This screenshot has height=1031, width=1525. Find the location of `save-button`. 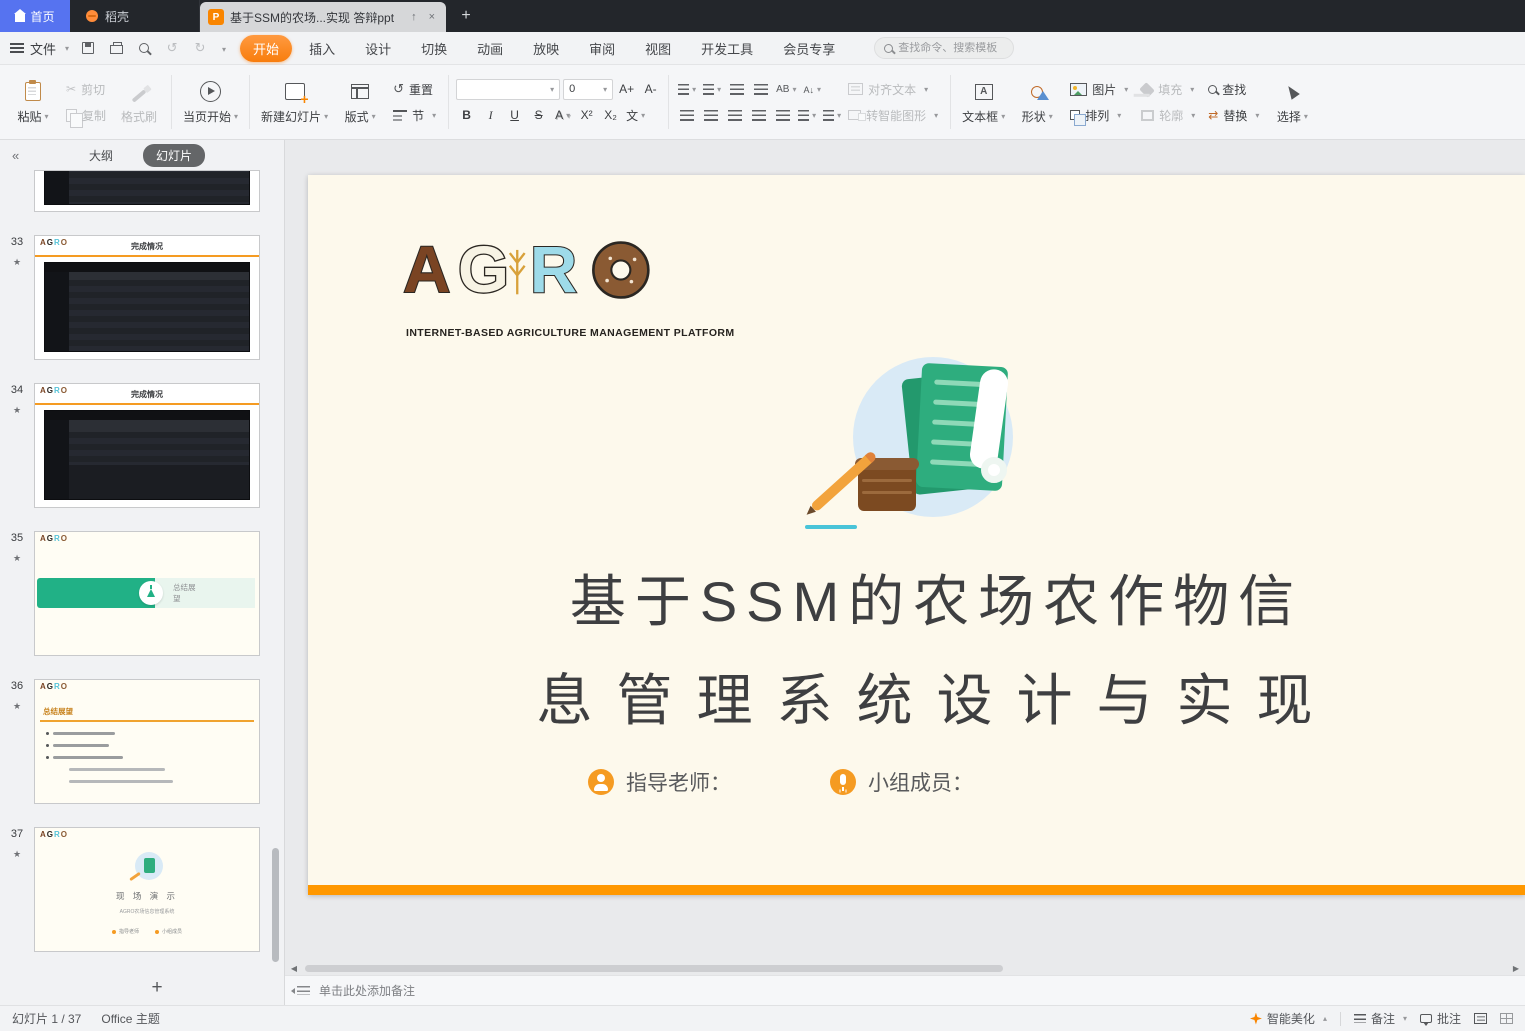

save-button is located at coordinates (88, 48).